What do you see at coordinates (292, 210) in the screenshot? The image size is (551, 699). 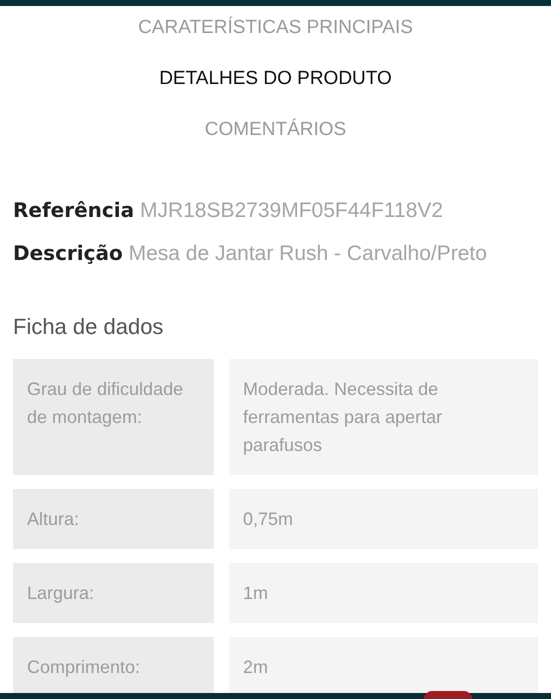 I see `field-value: MJR18SB2739MF05F44F118V2` at bounding box center [292, 210].